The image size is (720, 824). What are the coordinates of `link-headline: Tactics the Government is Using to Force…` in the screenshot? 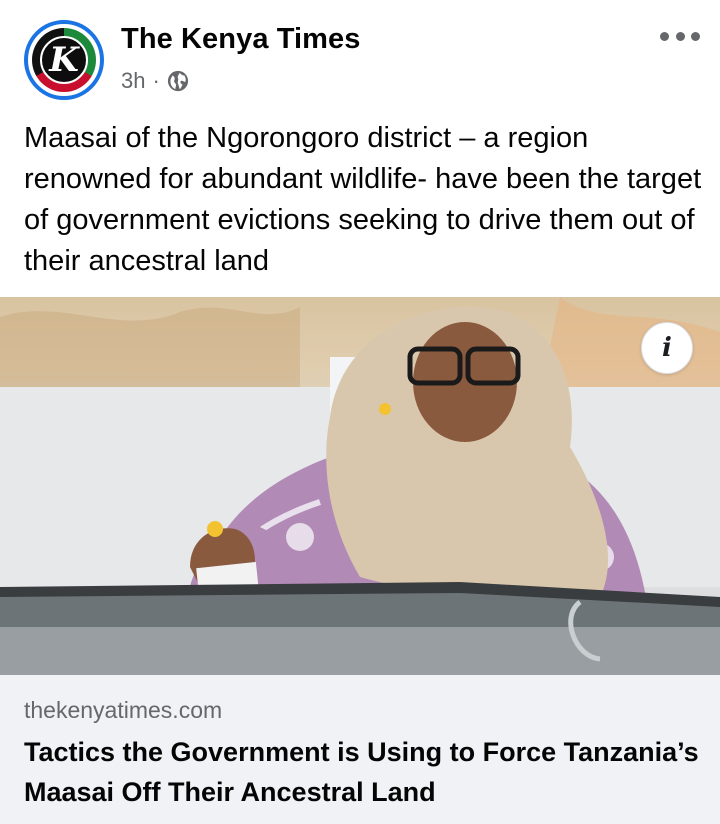 It's located at (364, 772).